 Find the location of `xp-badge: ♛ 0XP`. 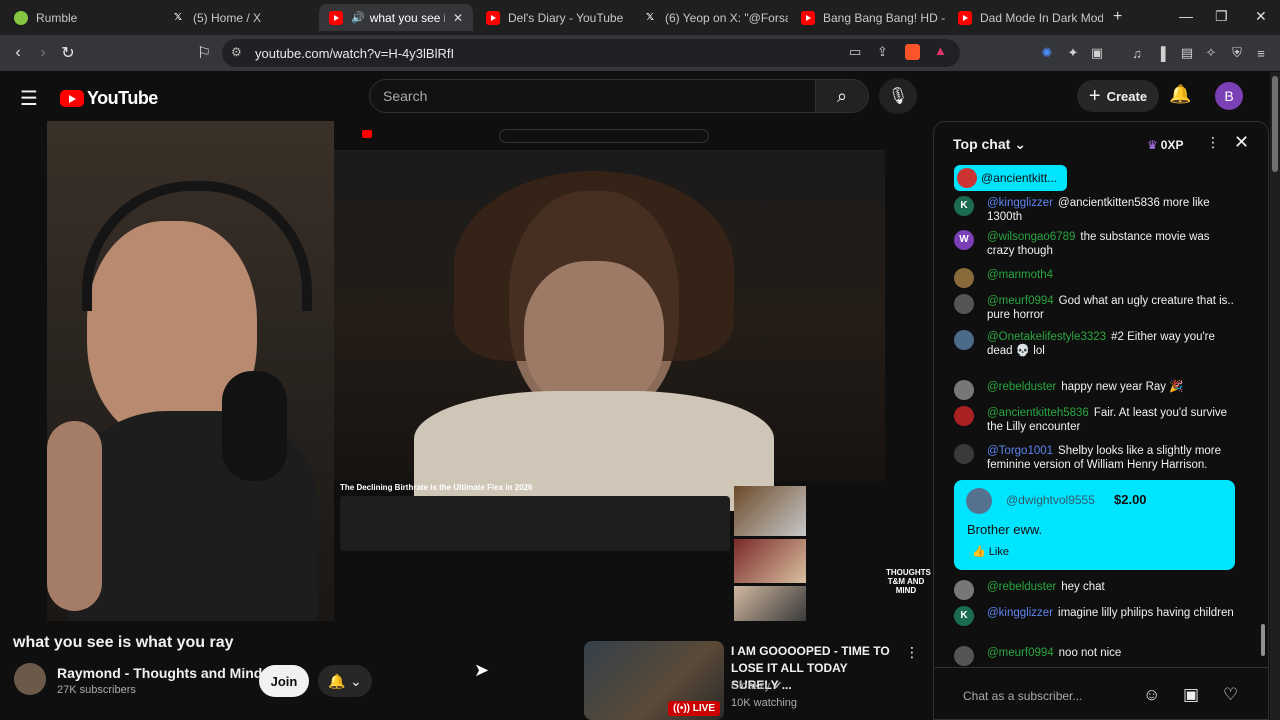

xp-badge: ♛ 0XP is located at coordinates (1165, 145).